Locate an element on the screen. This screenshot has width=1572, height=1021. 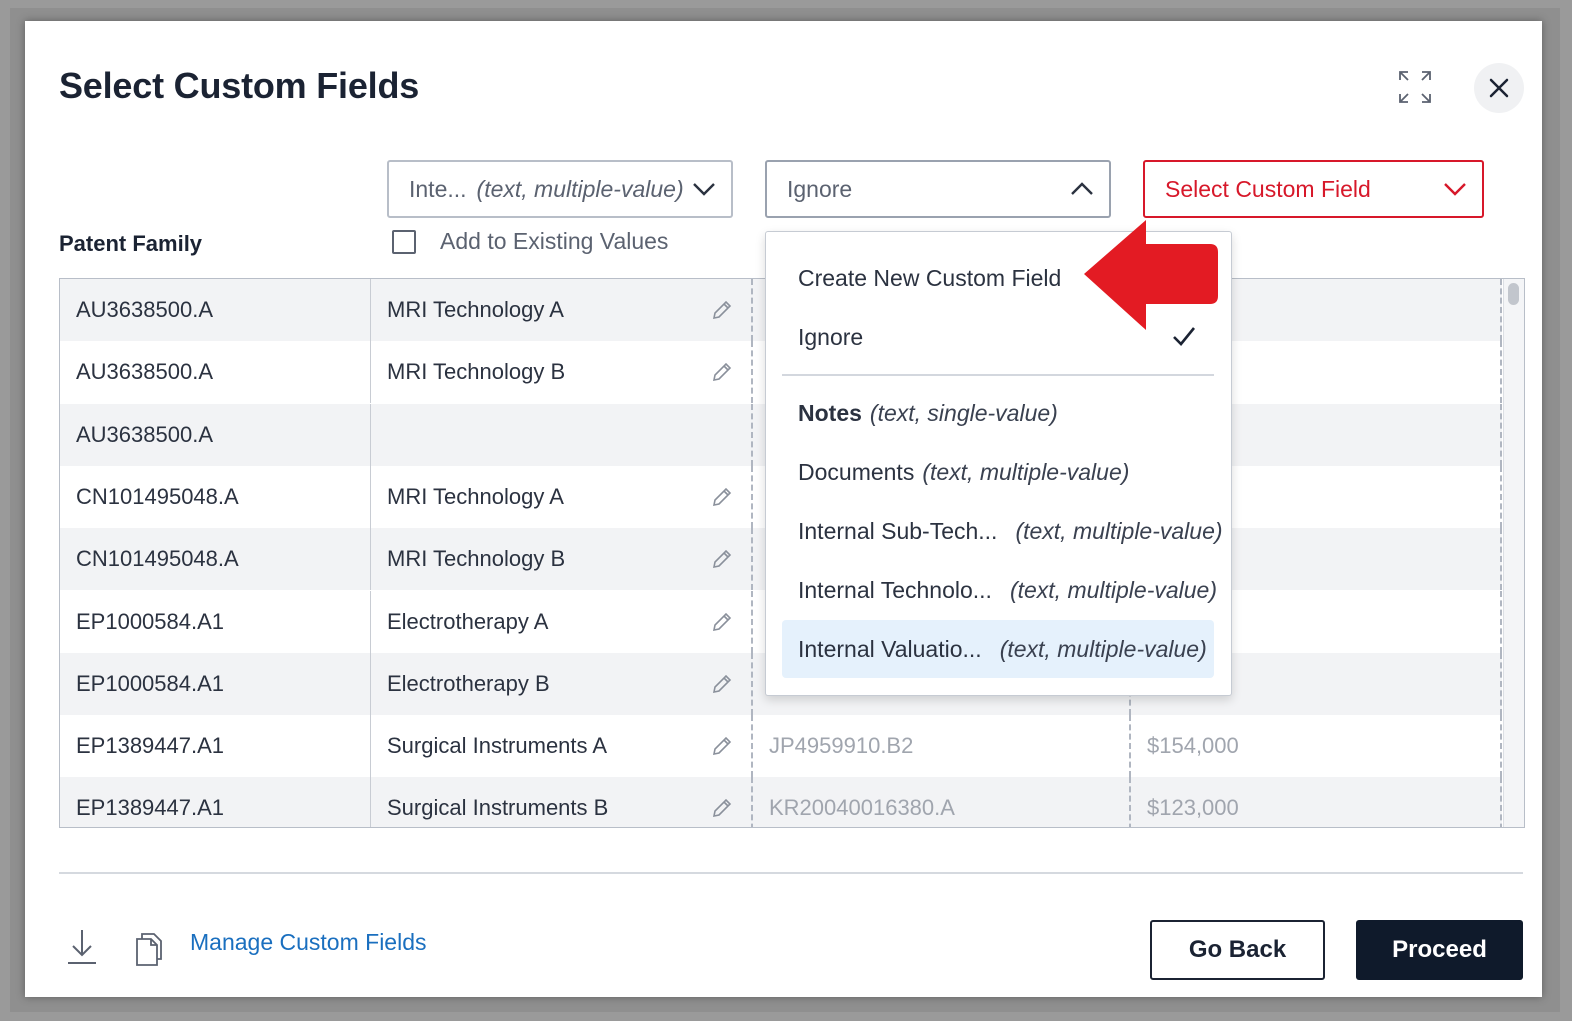
reference-cell: JP4959910.B2 is located at coordinates (940, 746).